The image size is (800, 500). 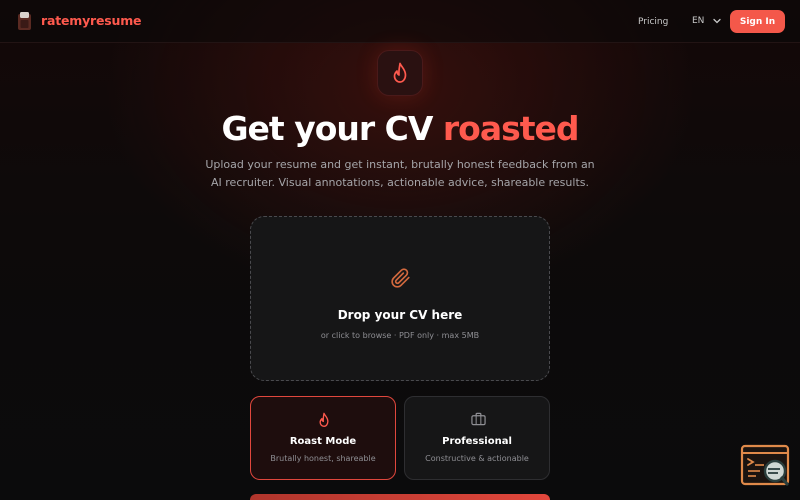 I want to click on support-chat-widget, so click(x=766, y=467).